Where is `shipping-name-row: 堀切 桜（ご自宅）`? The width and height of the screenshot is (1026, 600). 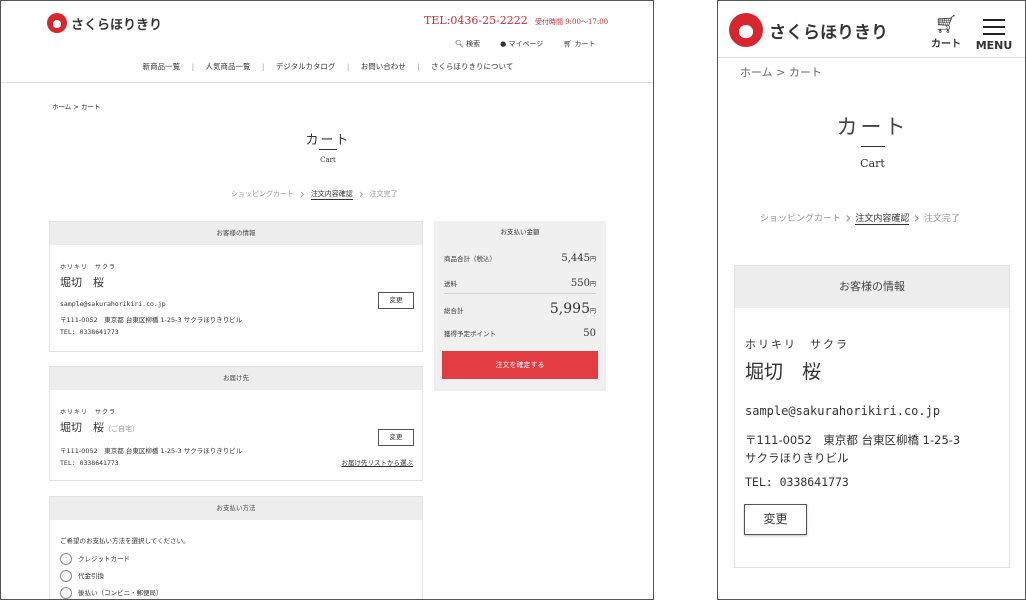 shipping-name-row: 堀切 桜（ご自宅） is located at coordinates (99, 427).